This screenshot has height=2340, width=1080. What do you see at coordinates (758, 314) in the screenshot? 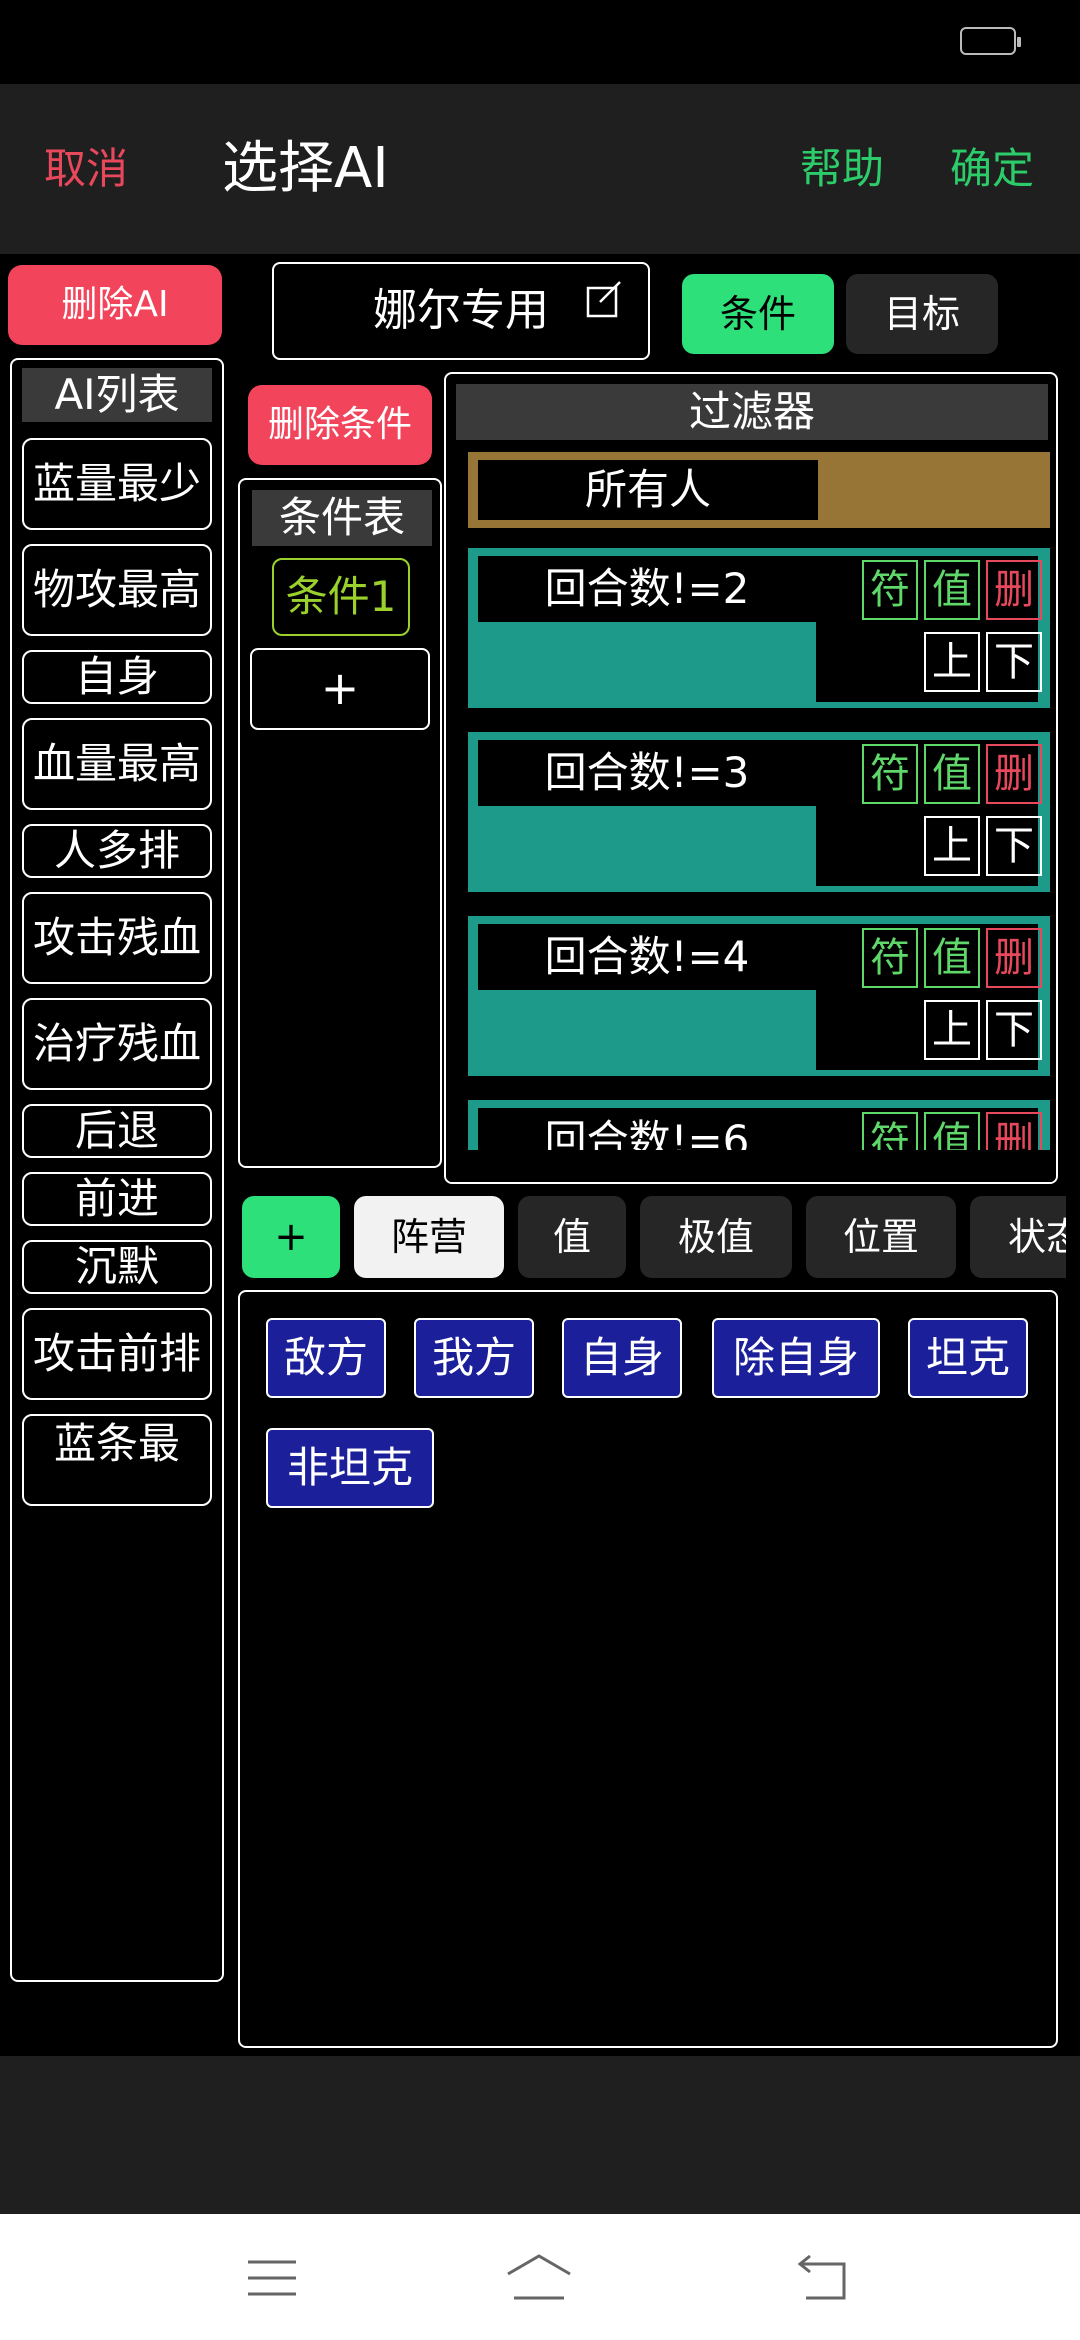
I see `tab-condition: 条件` at bounding box center [758, 314].